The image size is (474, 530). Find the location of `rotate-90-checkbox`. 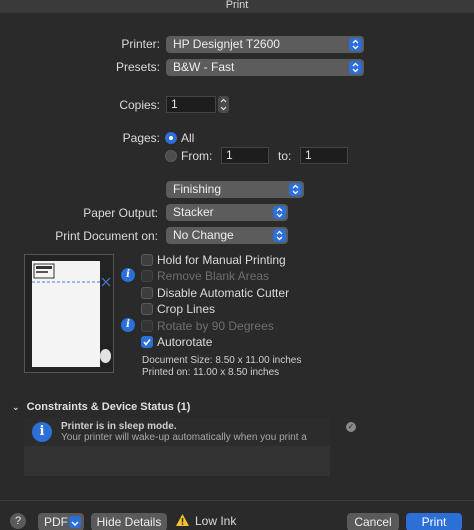

rotate-90-checkbox is located at coordinates (147, 326).